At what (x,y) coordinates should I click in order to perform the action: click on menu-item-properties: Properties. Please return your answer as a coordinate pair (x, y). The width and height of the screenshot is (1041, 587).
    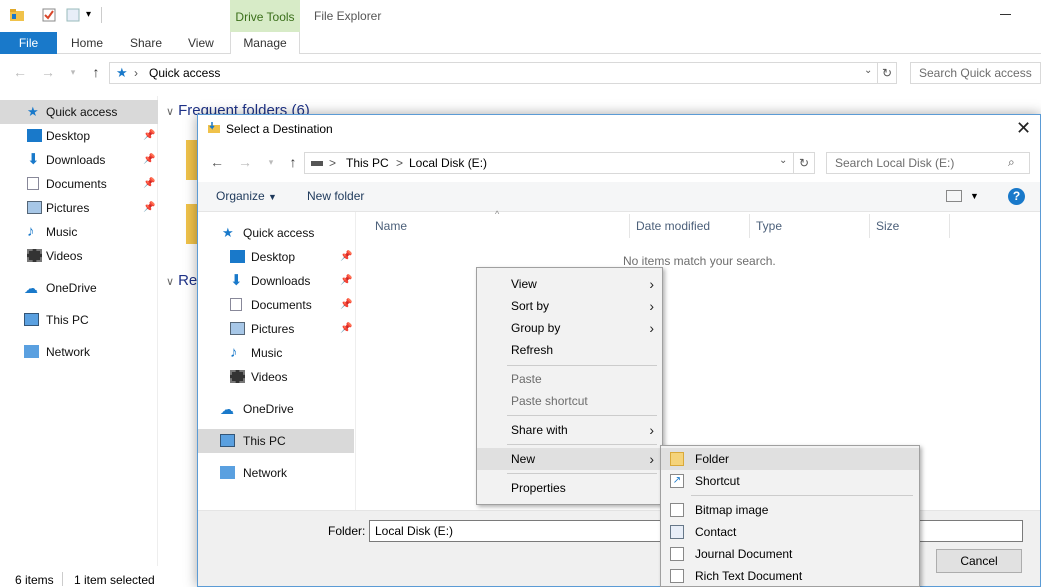
    Looking at the image, I should click on (569, 488).